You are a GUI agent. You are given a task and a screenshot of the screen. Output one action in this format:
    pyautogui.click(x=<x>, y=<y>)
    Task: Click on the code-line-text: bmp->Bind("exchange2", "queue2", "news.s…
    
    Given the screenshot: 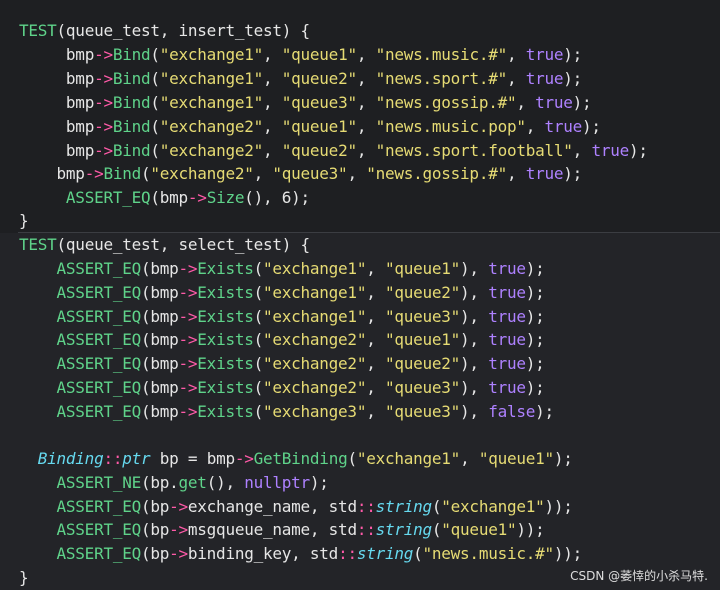 What is the action you would take?
    pyautogui.click(x=356, y=150)
    